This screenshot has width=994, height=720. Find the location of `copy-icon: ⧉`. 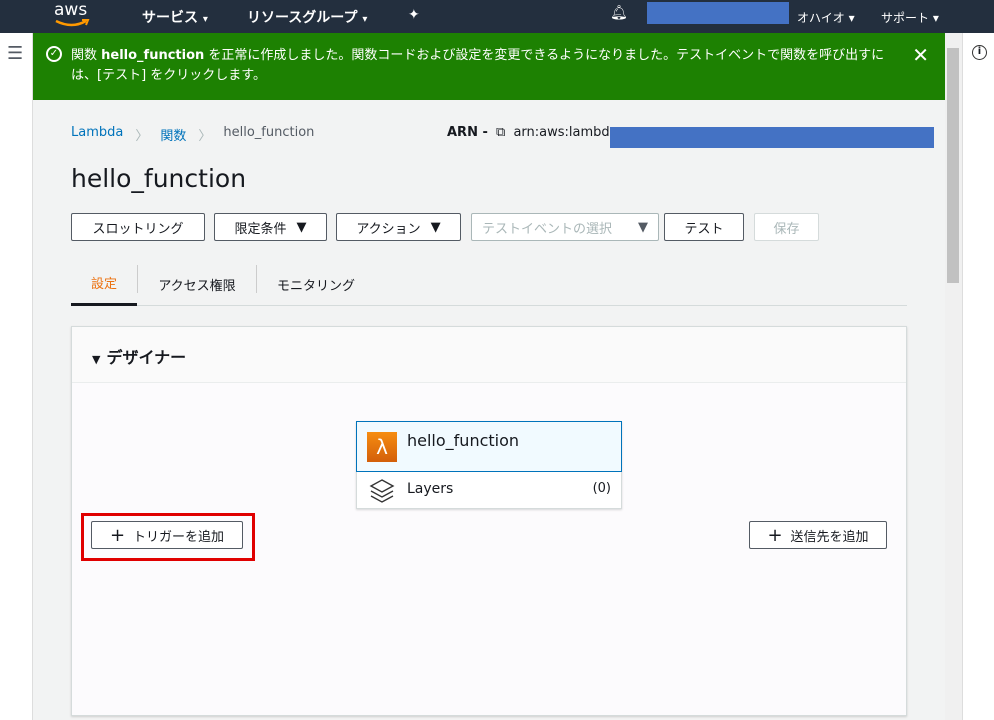

copy-icon: ⧉ is located at coordinates (500, 132).